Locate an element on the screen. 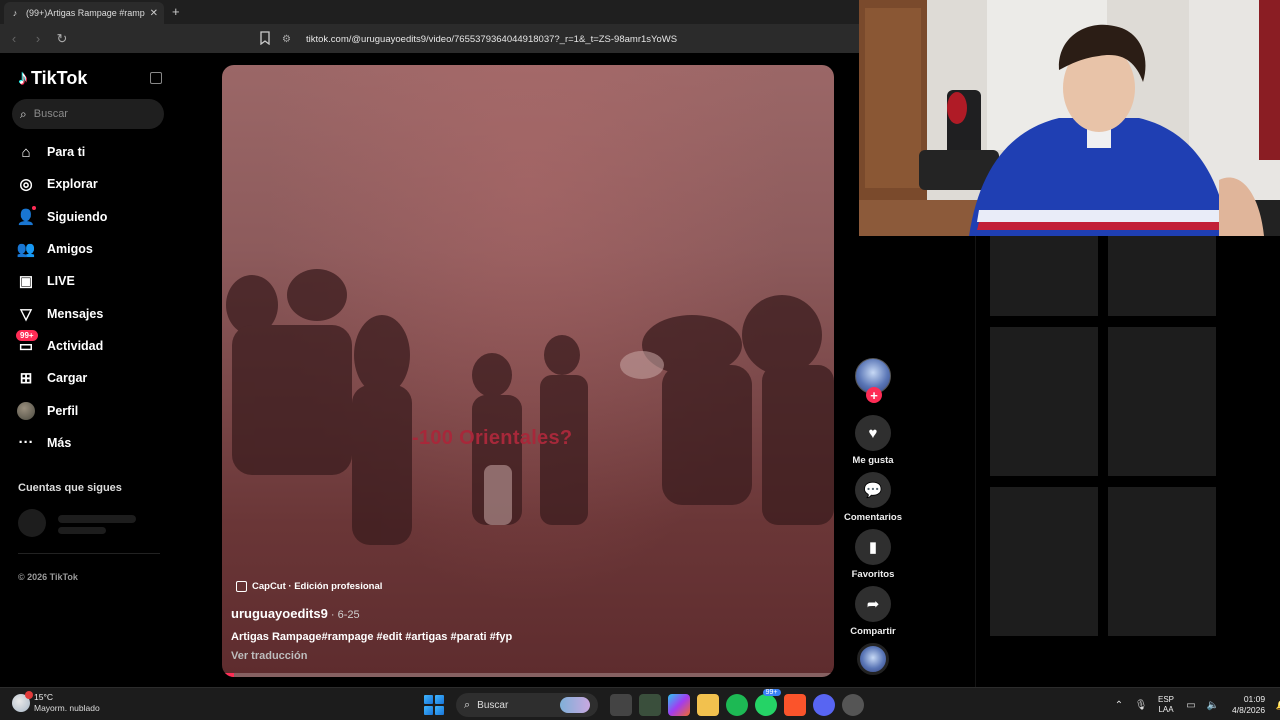  search-placeholder: Buscar is located at coordinates (50, 114).